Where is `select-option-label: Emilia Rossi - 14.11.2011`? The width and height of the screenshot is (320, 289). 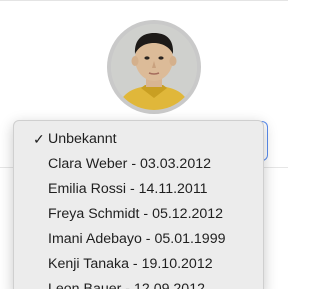
select-option-label: Emilia Rossi - 14.11.2011 is located at coordinates (128, 189).